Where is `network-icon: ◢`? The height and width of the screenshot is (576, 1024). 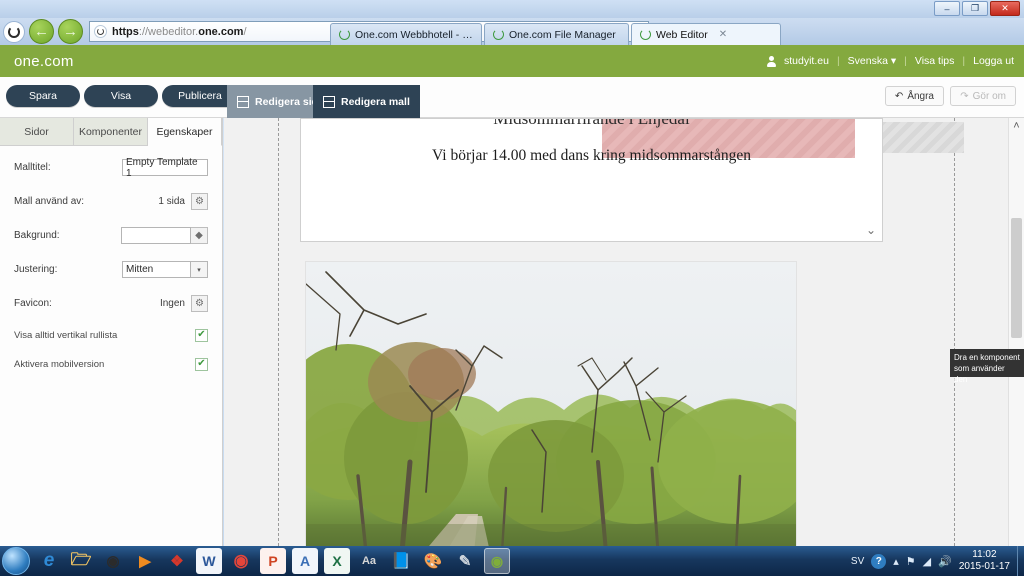
network-icon: ◢ is located at coordinates (927, 561).